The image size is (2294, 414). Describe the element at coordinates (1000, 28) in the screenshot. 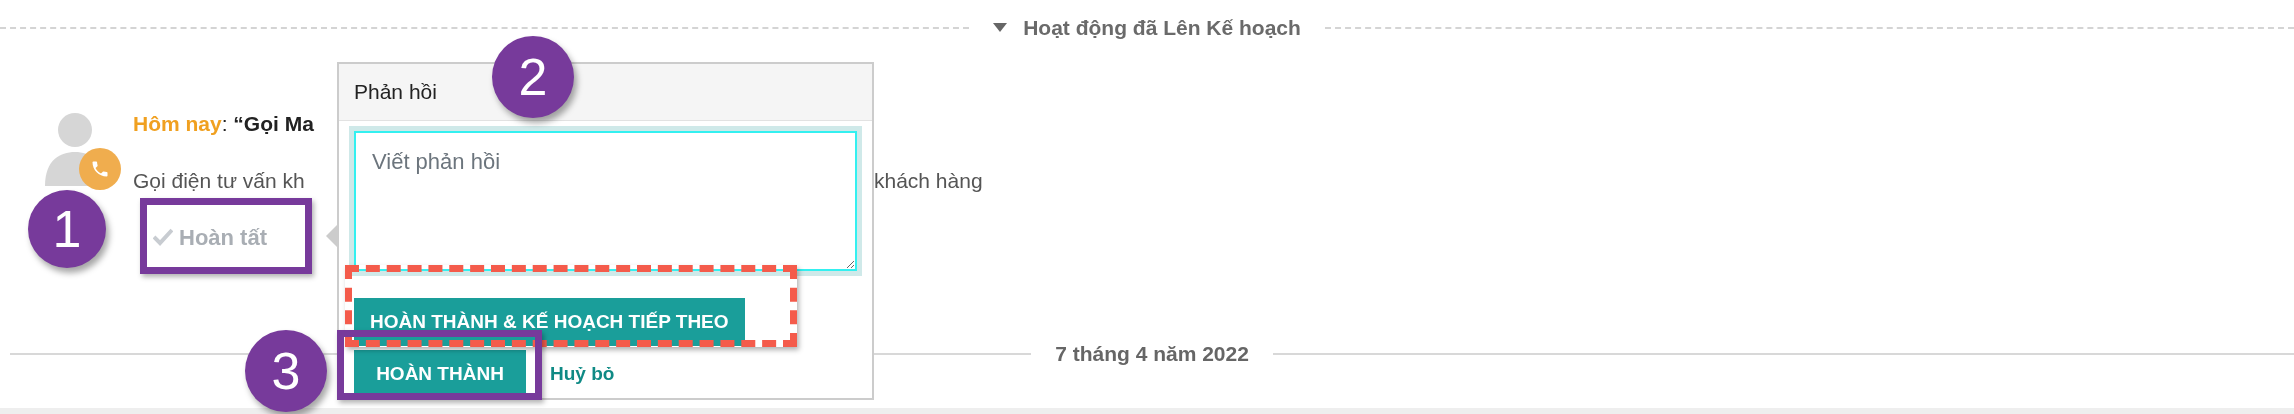

I see `caret-icon` at that location.